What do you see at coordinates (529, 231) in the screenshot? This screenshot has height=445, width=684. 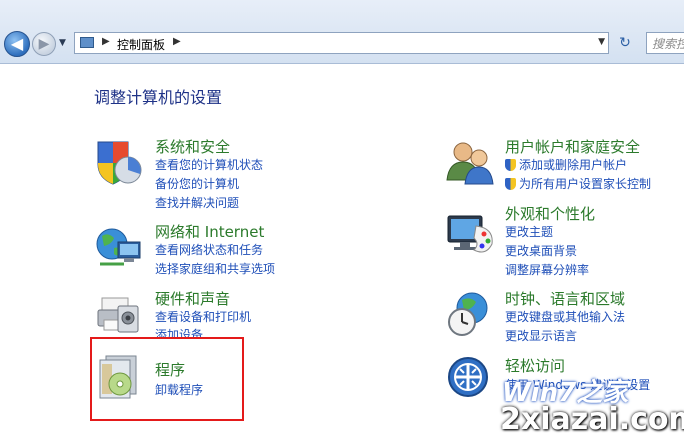 I see `link-change-theme: 更改主题` at bounding box center [529, 231].